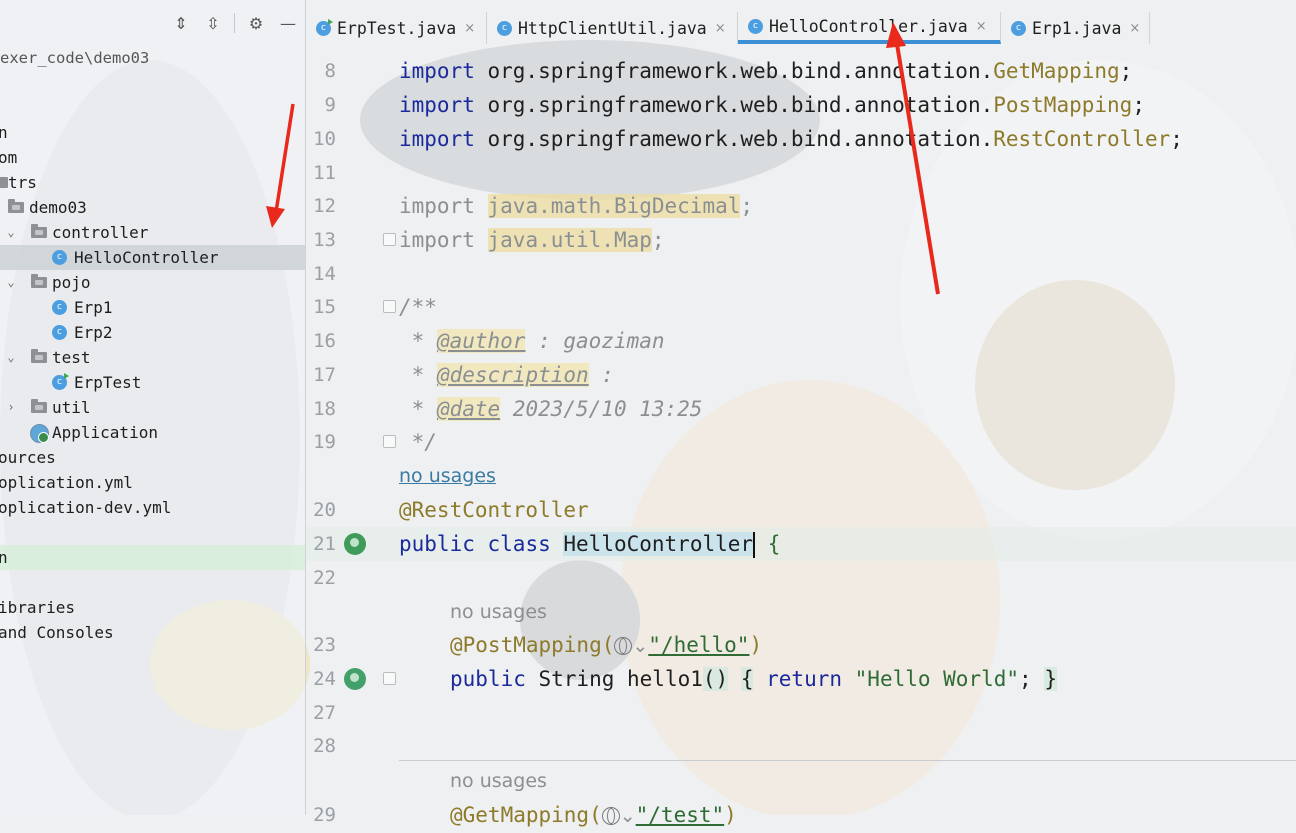 Image resolution: width=1296 pixels, height=833 pixels. I want to click on tree-item-label: demo03, so click(58, 207).